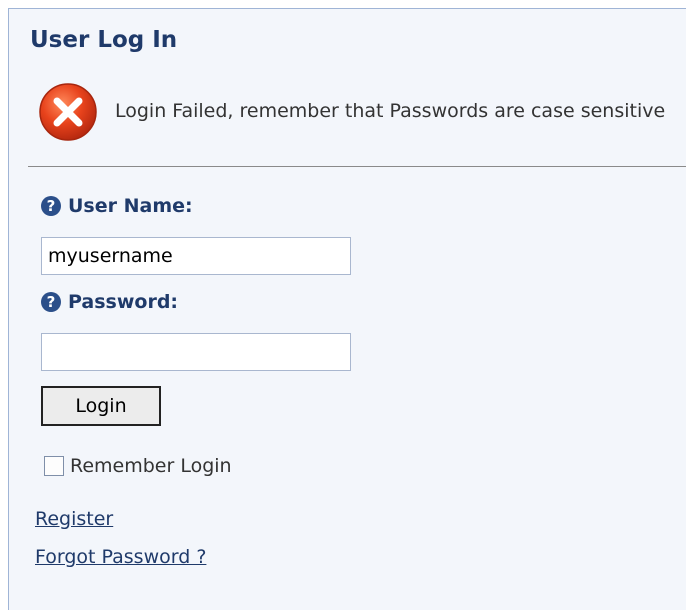  I want to click on username-input, so click(196, 256).